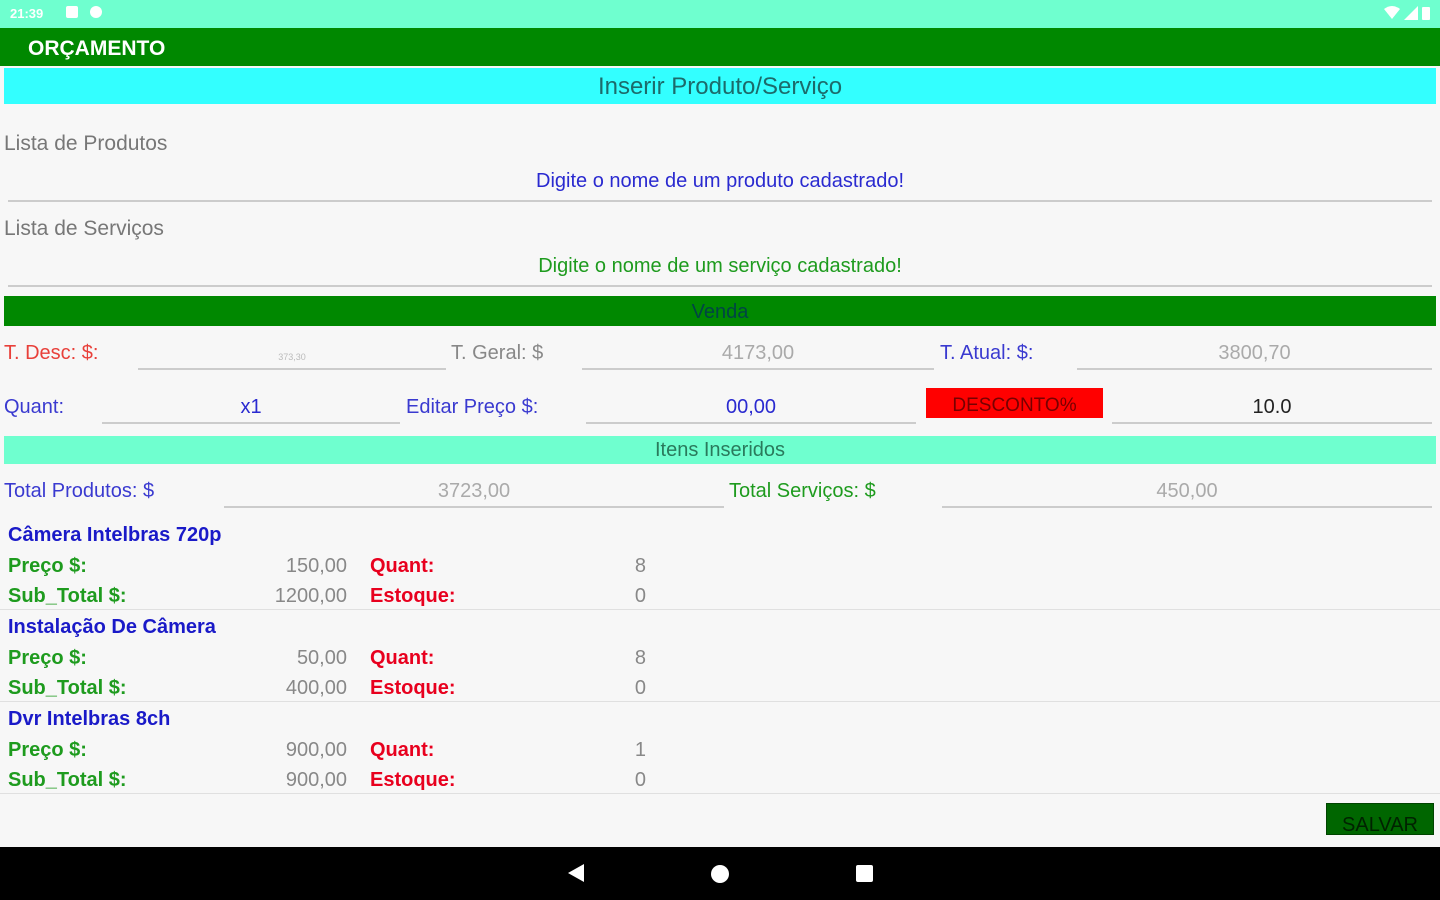  What do you see at coordinates (472, 407) in the screenshot?
I see `editar-preco-label: Editar Preço $:` at bounding box center [472, 407].